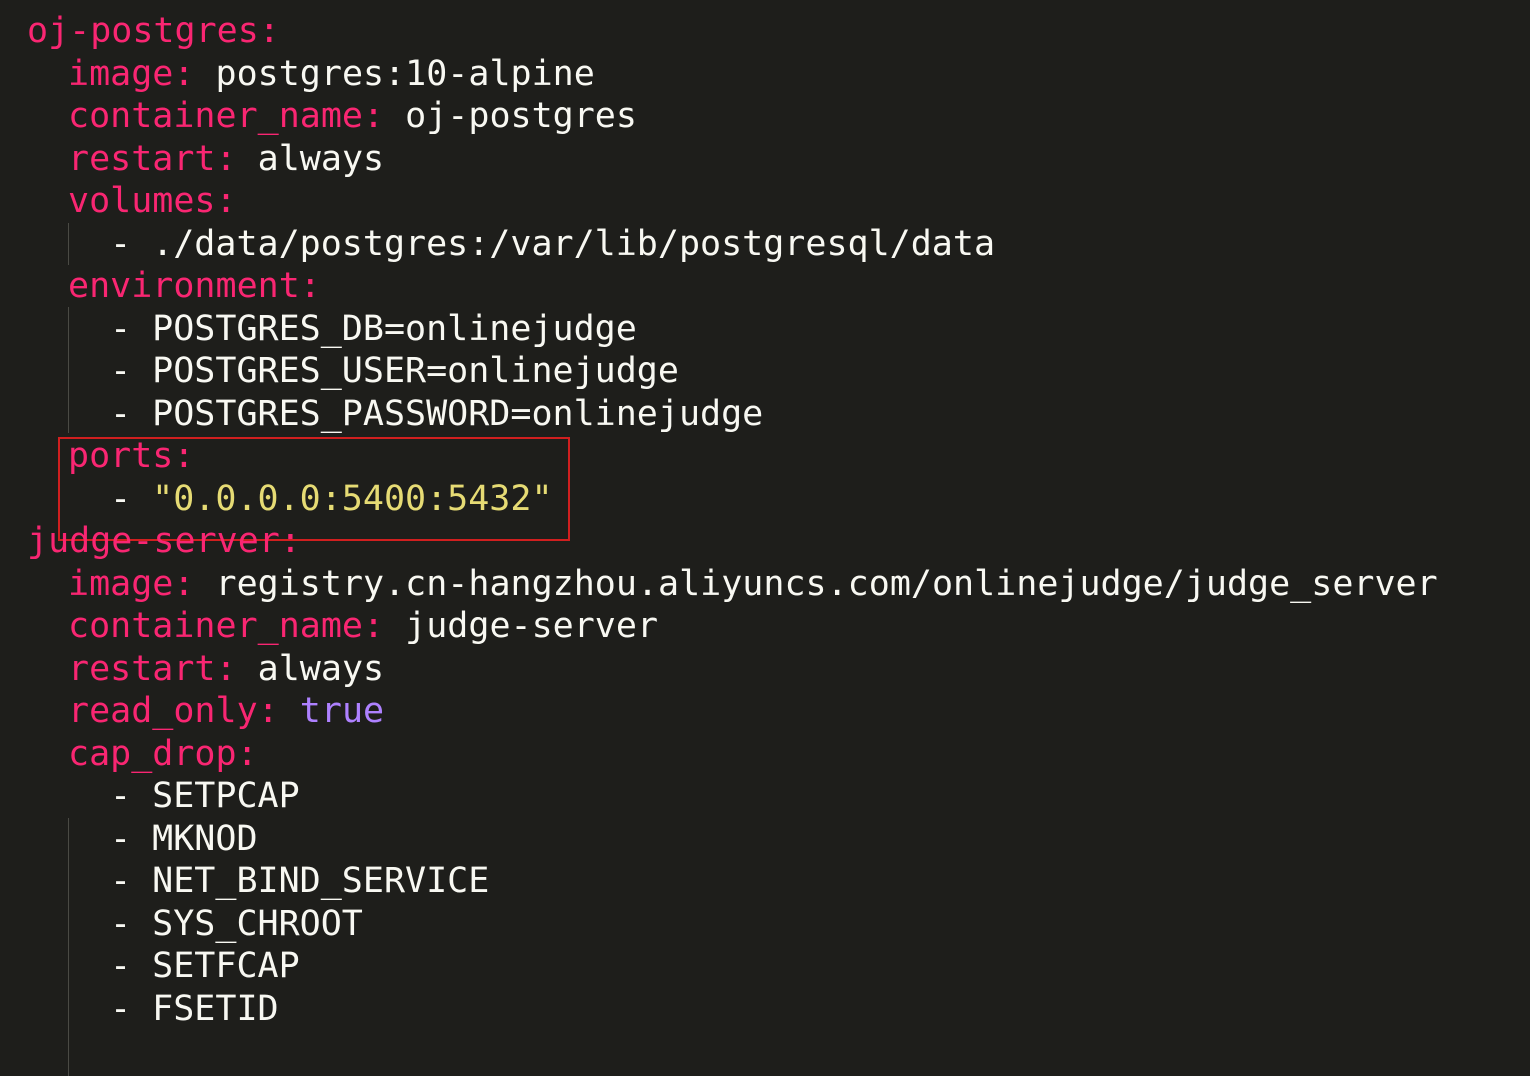  Describe the element at coordinates (226, 796) in the screenshot. I see `yaml-list-item: SETPCAP` at that location.